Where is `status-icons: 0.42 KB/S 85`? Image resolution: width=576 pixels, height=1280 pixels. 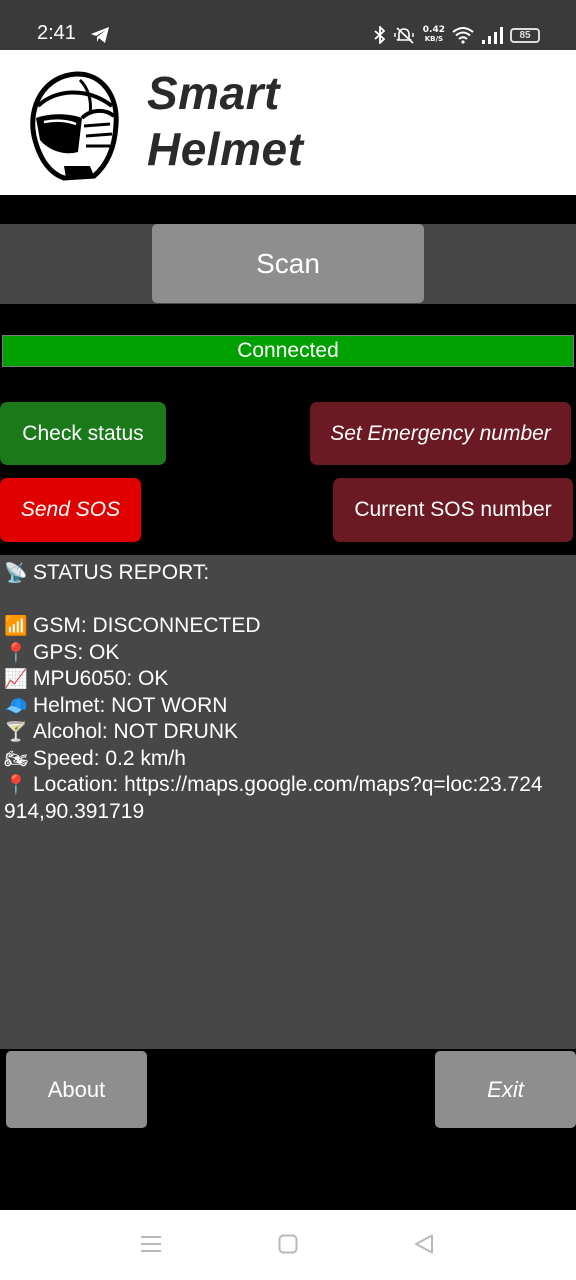 status-icons: 0.42 KB/S 85 is located at coordinates (456, 35).